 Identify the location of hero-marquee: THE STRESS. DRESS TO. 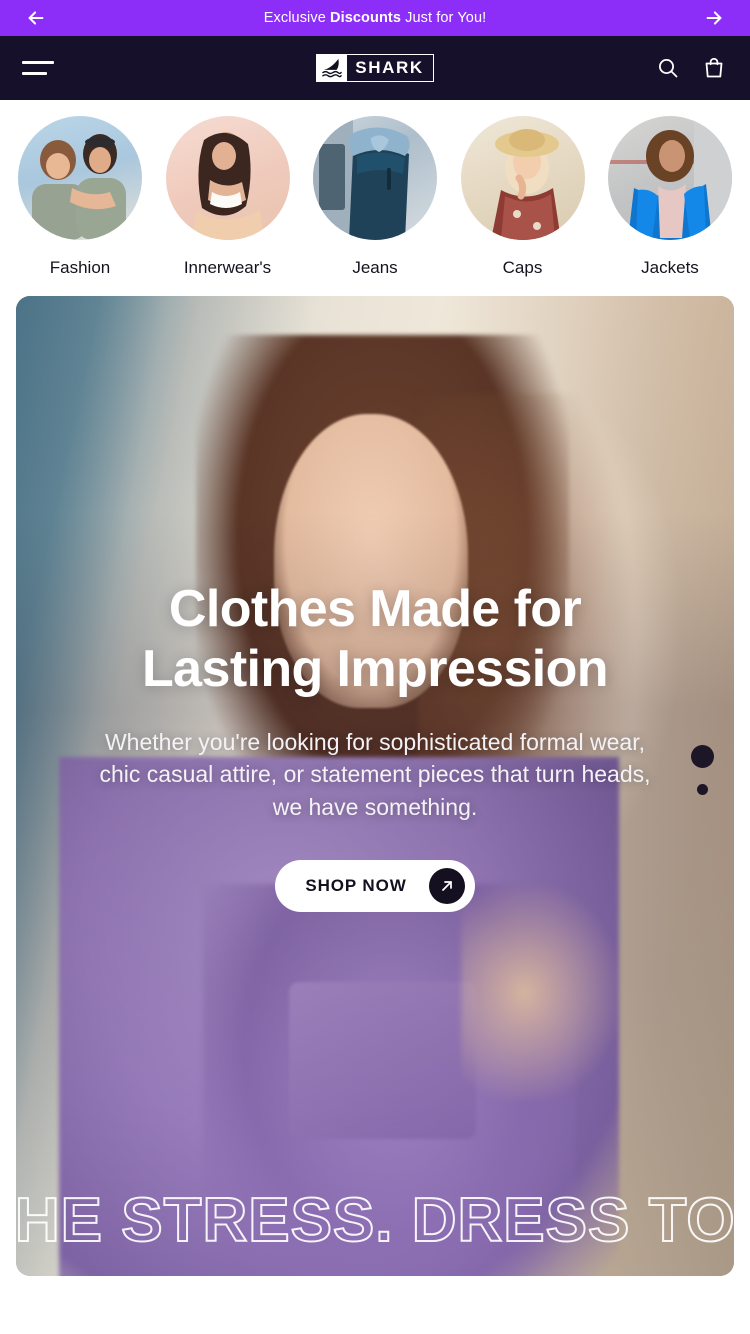
(375, 1220).